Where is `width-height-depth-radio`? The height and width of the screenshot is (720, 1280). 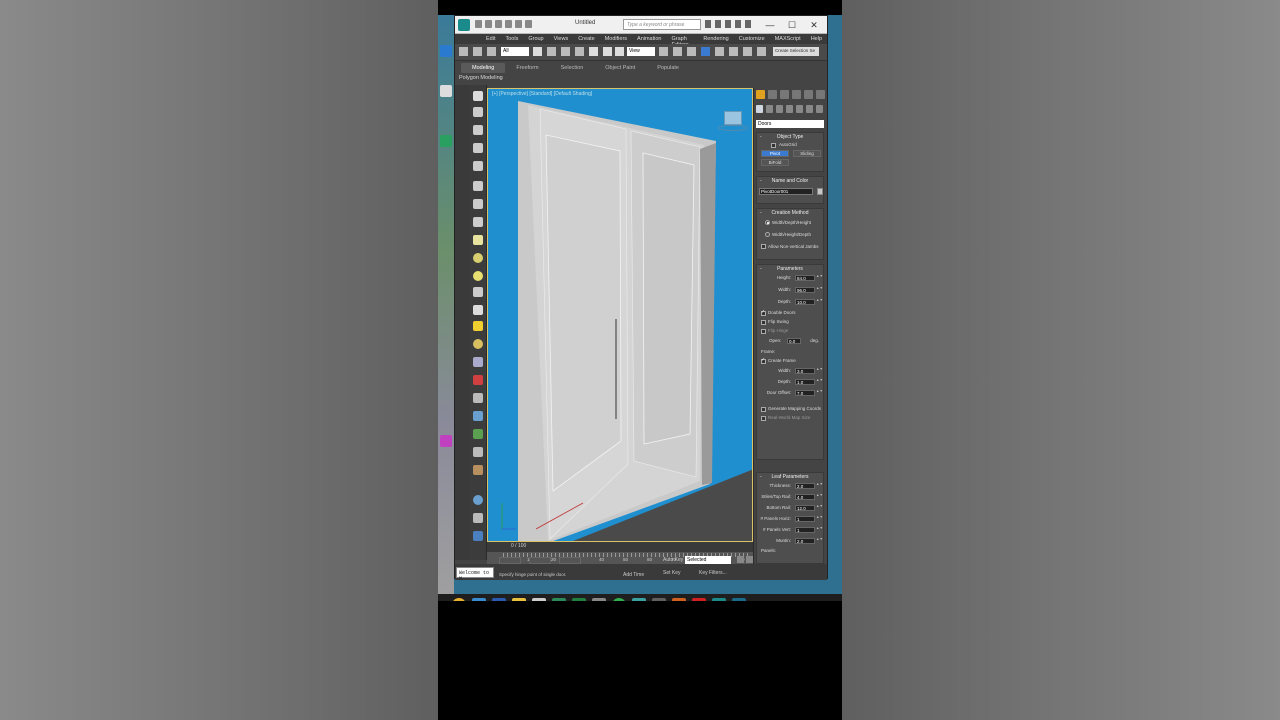
width-height-depth-radio is located at coordinates (767, 234).